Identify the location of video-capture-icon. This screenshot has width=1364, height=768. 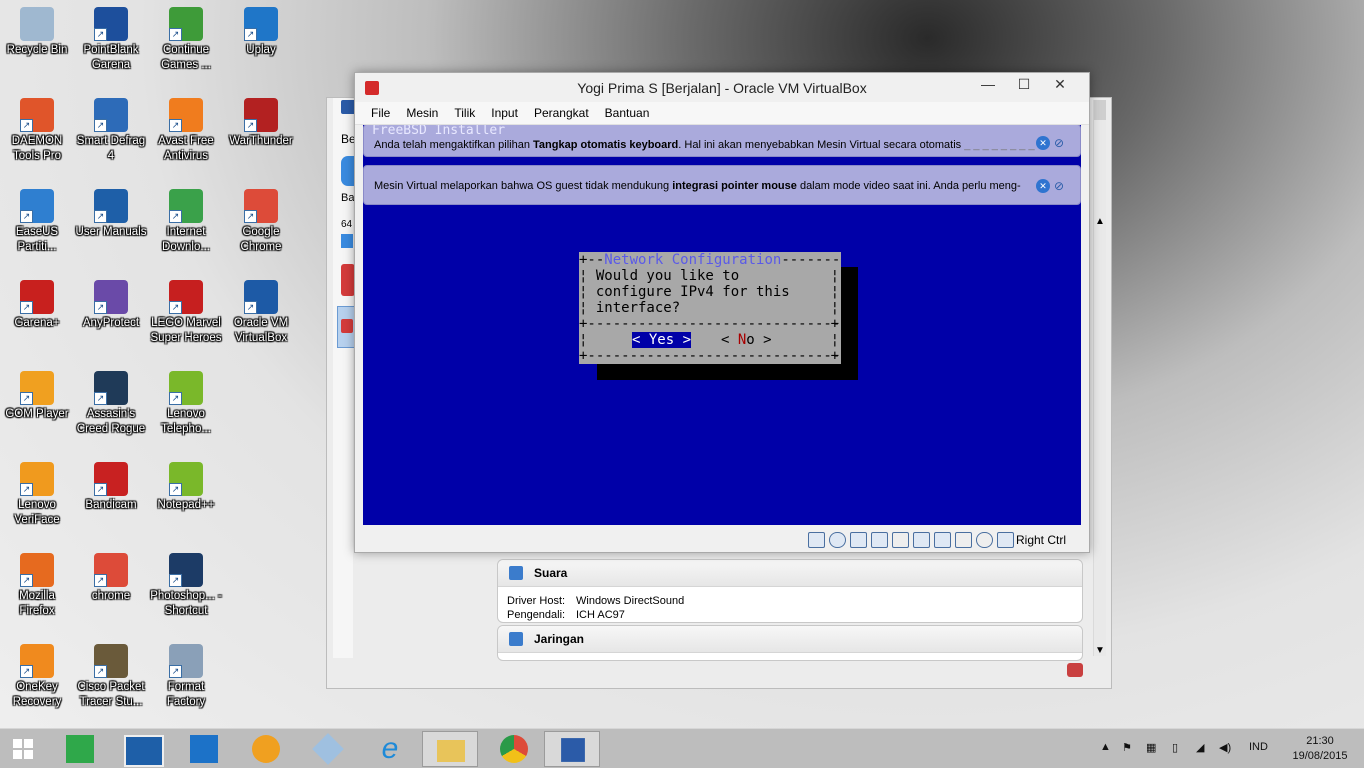
(942, 540).